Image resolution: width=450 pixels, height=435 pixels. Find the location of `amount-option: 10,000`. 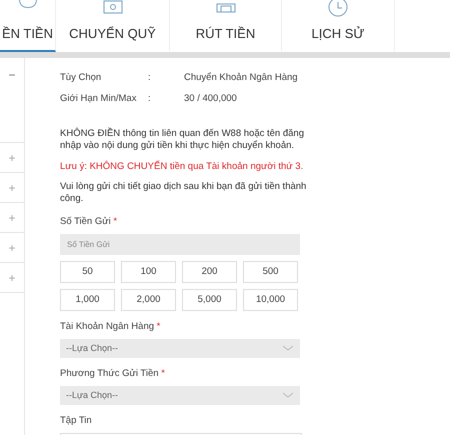

amount-option: 10,000 is located at coordinates (270, 299).